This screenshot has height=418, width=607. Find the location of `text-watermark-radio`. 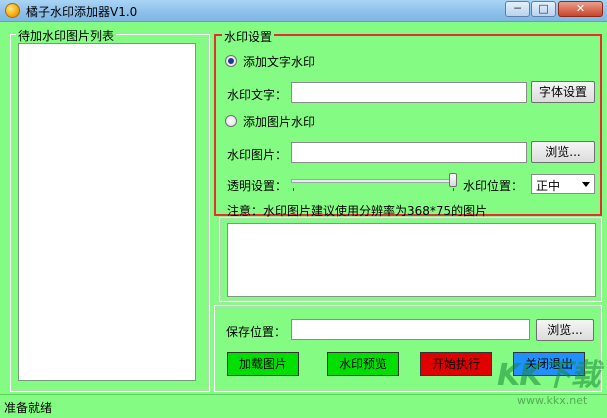

text-watermark-radio is located at coordinates (231, 61).